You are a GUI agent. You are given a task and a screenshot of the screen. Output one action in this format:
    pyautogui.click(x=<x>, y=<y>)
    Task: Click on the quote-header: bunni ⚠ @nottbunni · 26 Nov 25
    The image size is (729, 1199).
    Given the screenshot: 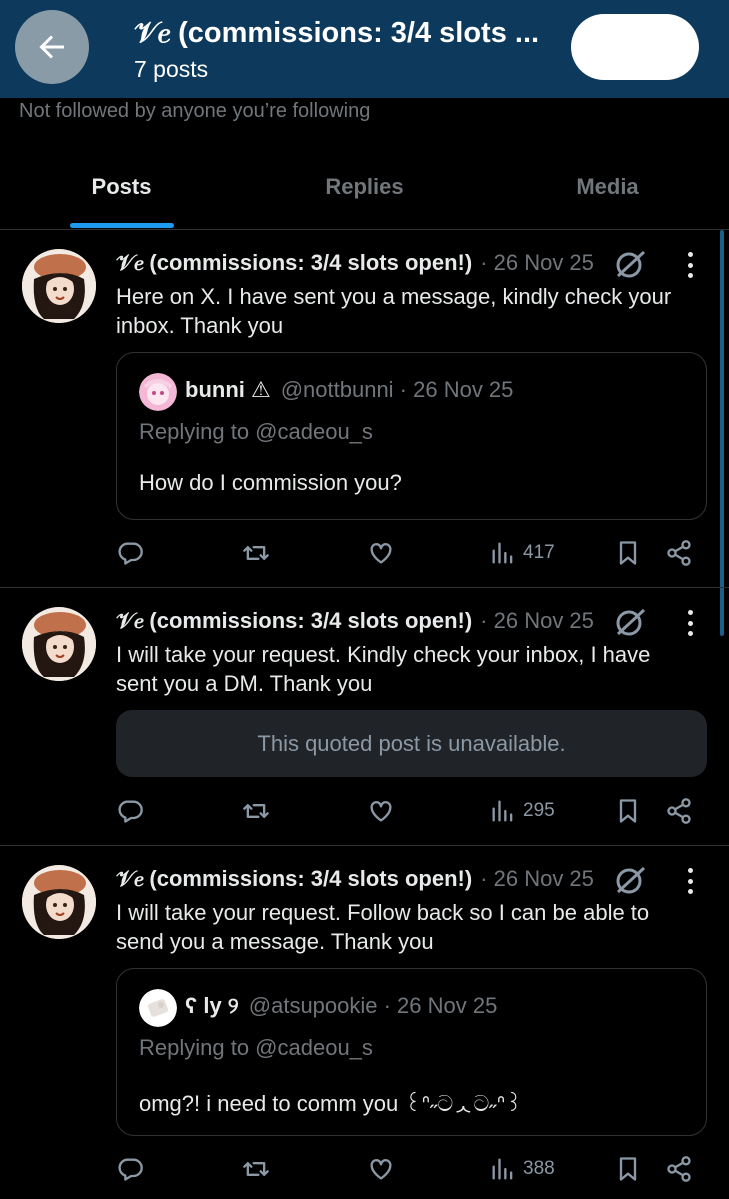 What is the action you would take?
    pyautogui.click(x=349, y=390)
    